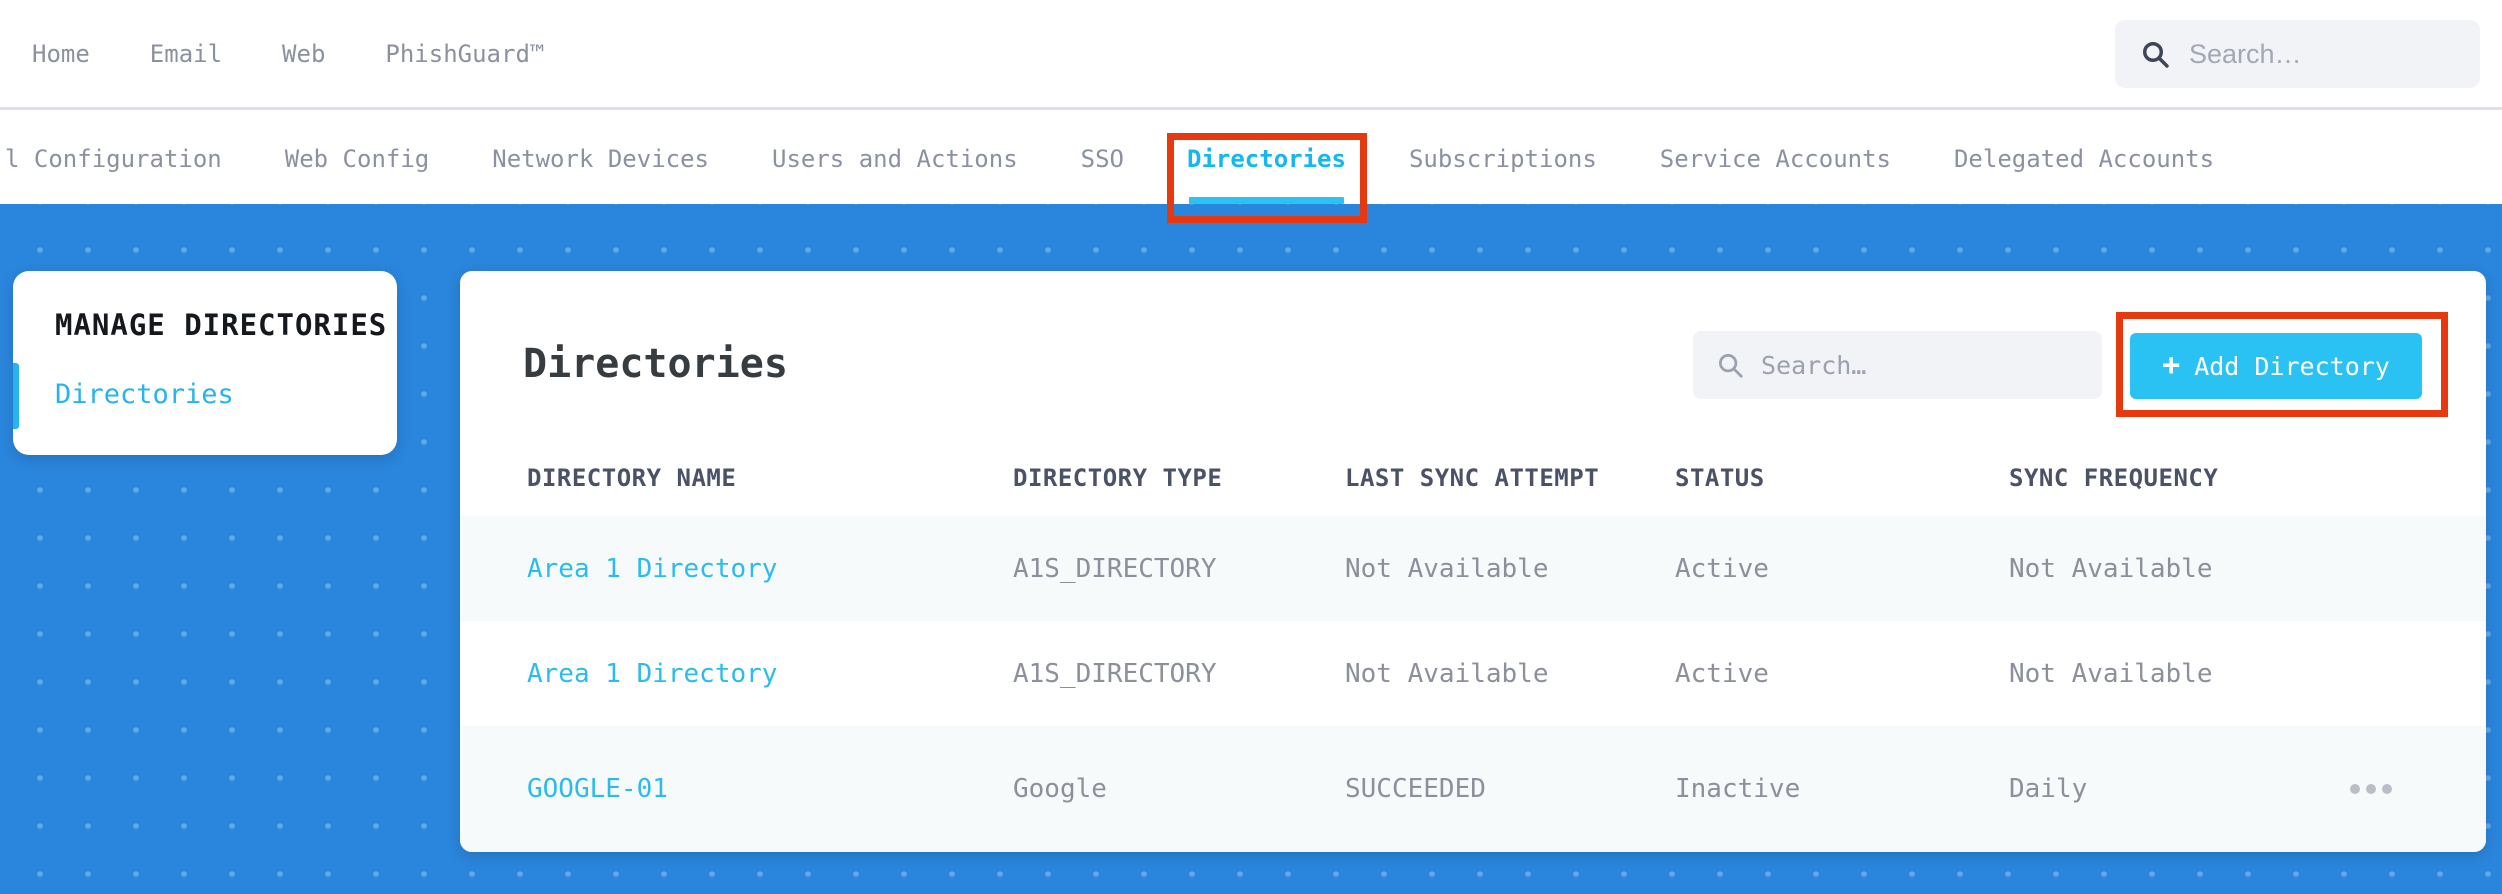  What do you see at coordinates (303, 54) in the screenshot?
I see `nav-item-web: Web` at bounding box center [303, 54].